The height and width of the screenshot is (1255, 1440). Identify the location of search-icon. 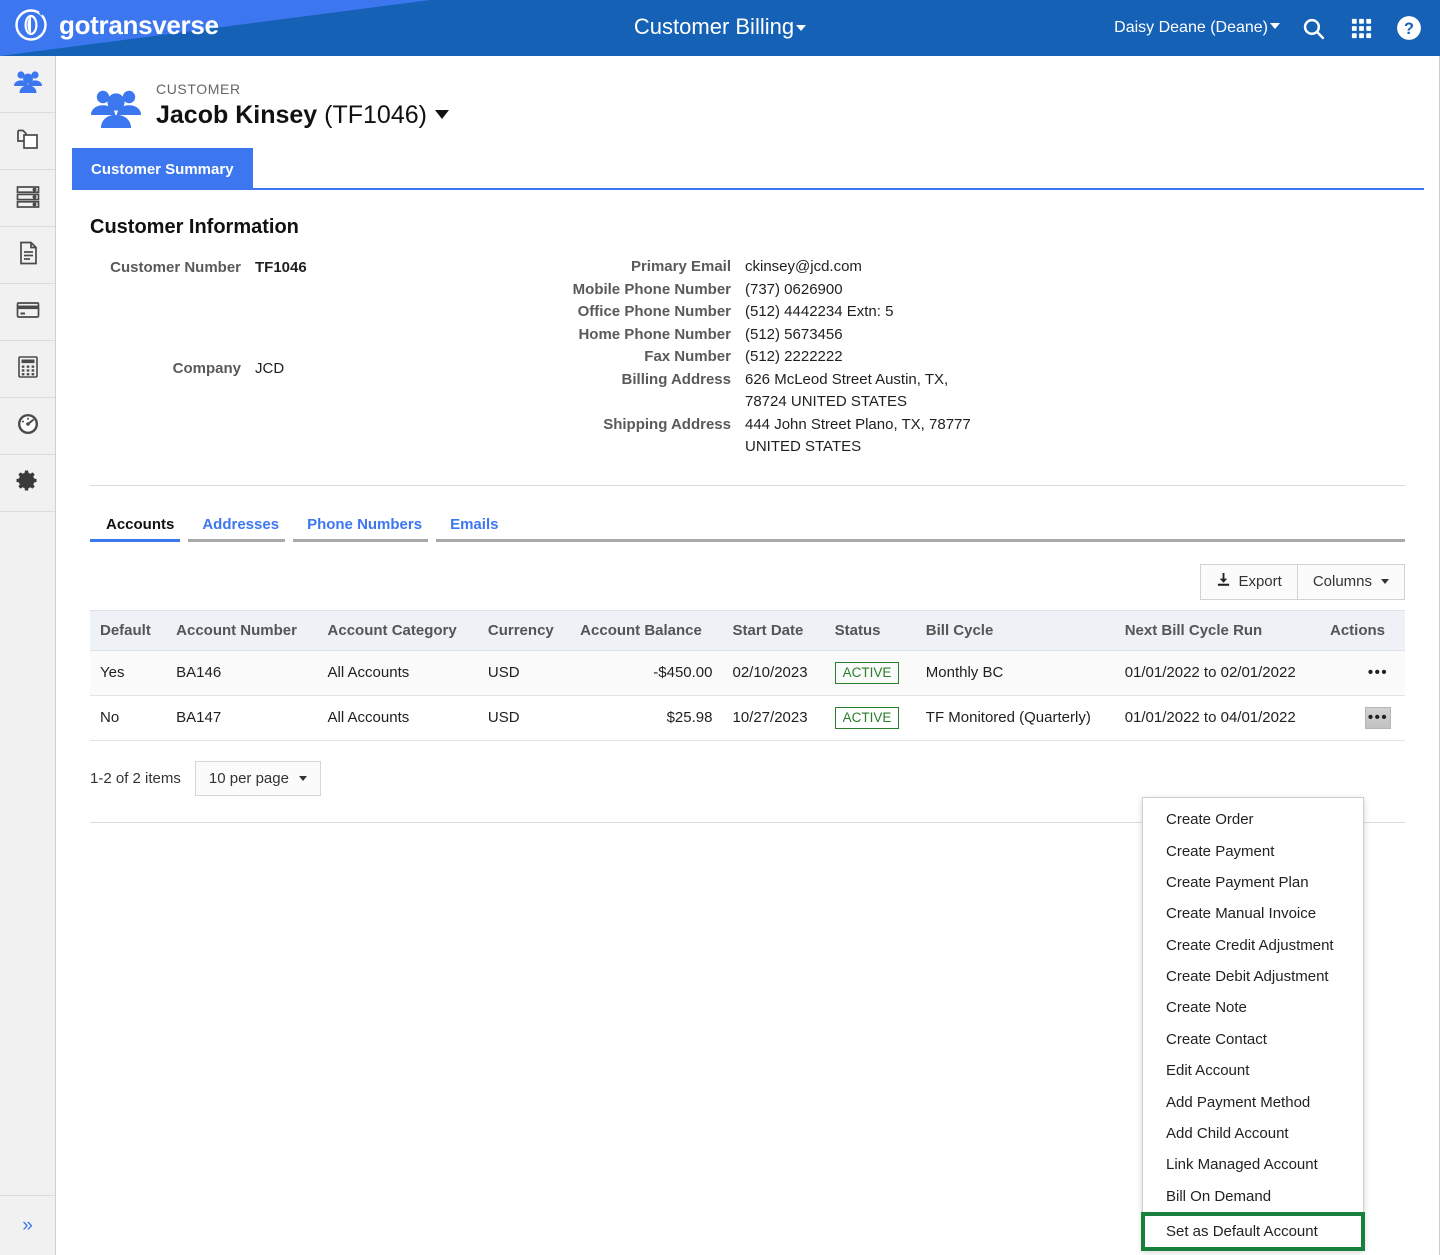
(1313, 28).